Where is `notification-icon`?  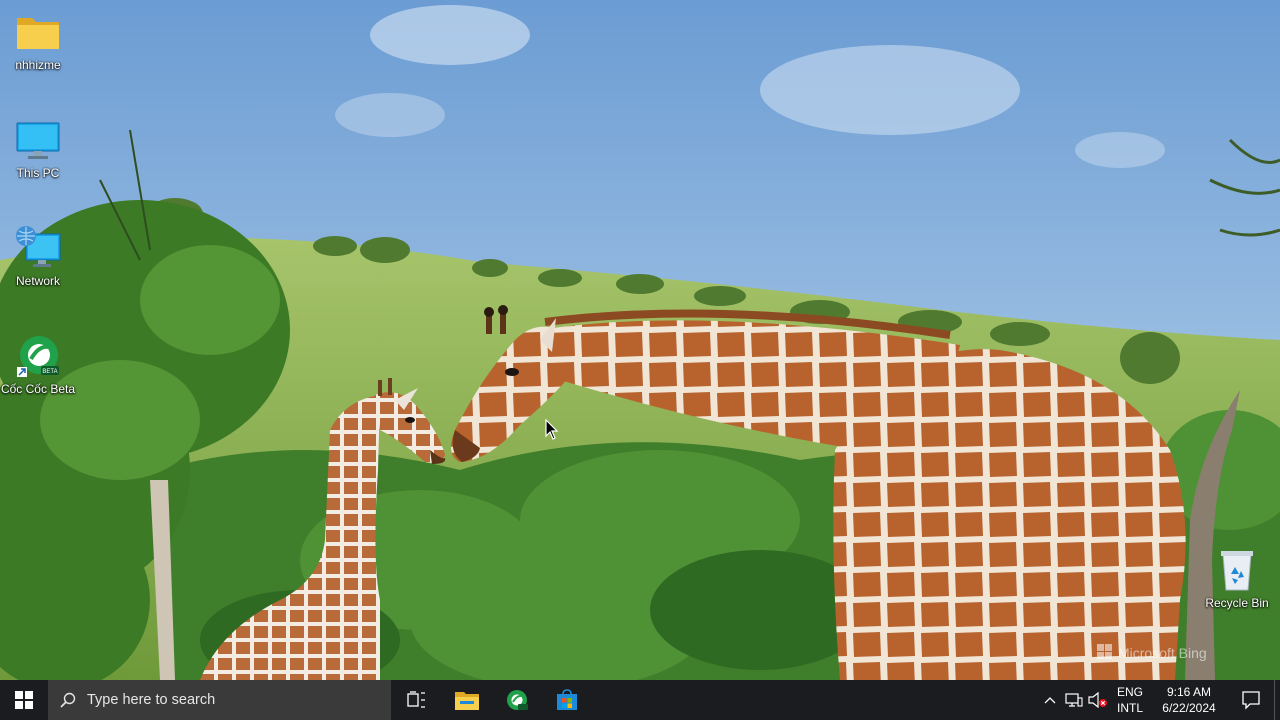
notification-icon is located at coordinates (1251, 700).